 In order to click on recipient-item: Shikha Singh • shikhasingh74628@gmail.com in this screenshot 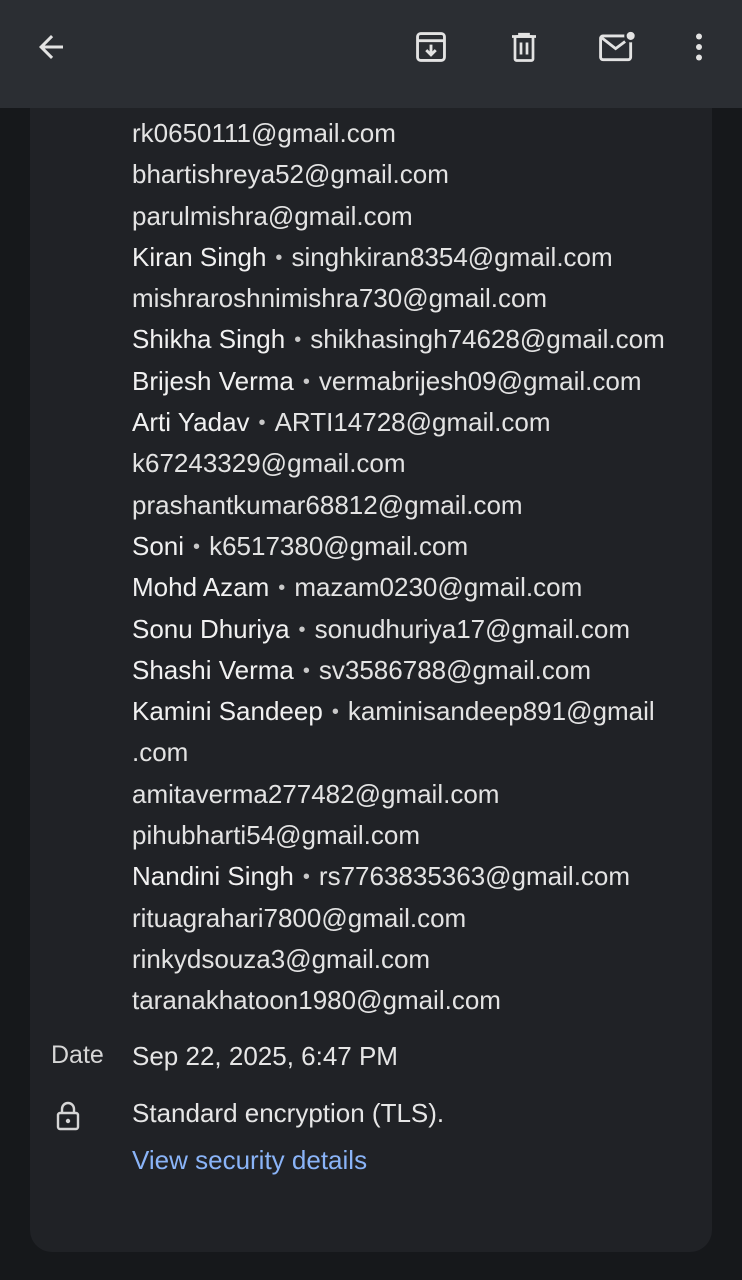, I will do `click(412, 339)`.